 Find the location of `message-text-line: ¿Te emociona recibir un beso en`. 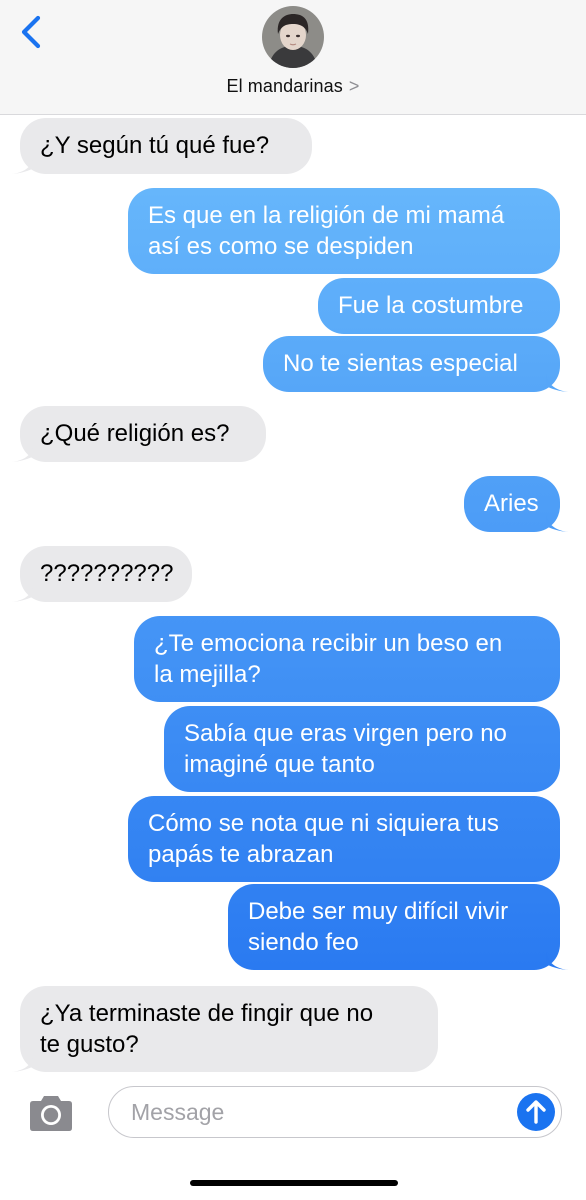

message-text-line: ¿Te emociona recibir un beso en is located at coordinates (328, 643).